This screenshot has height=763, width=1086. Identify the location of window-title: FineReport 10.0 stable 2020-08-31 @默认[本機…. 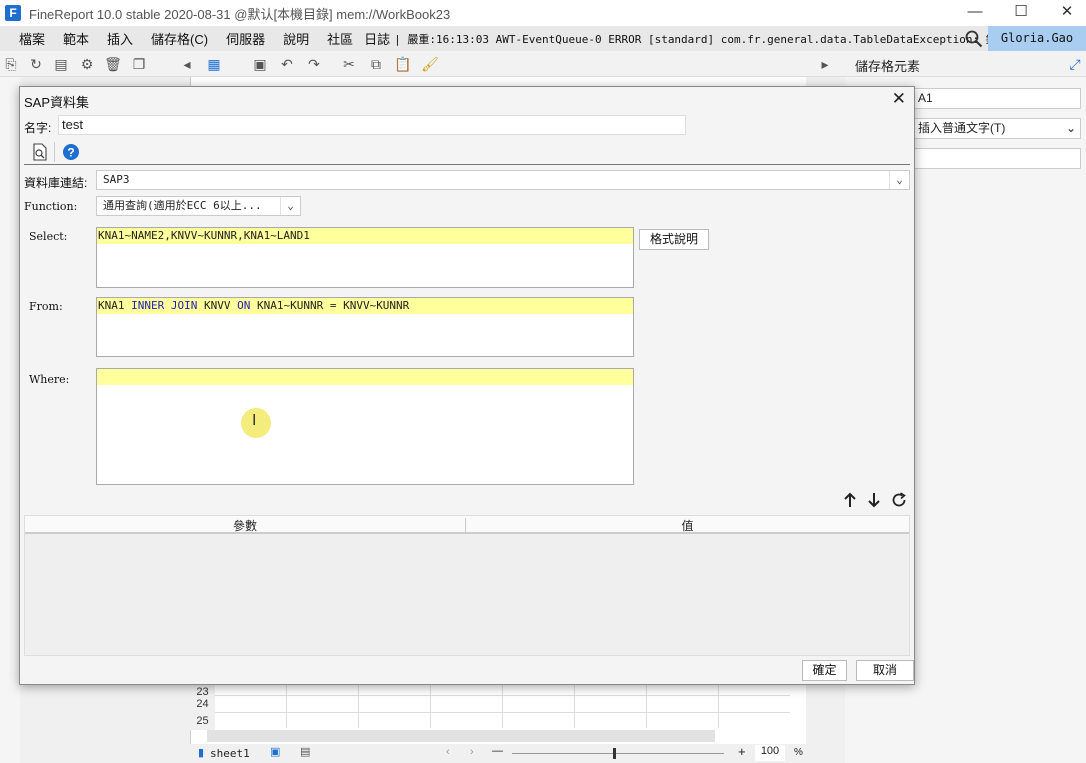
(240, 14).